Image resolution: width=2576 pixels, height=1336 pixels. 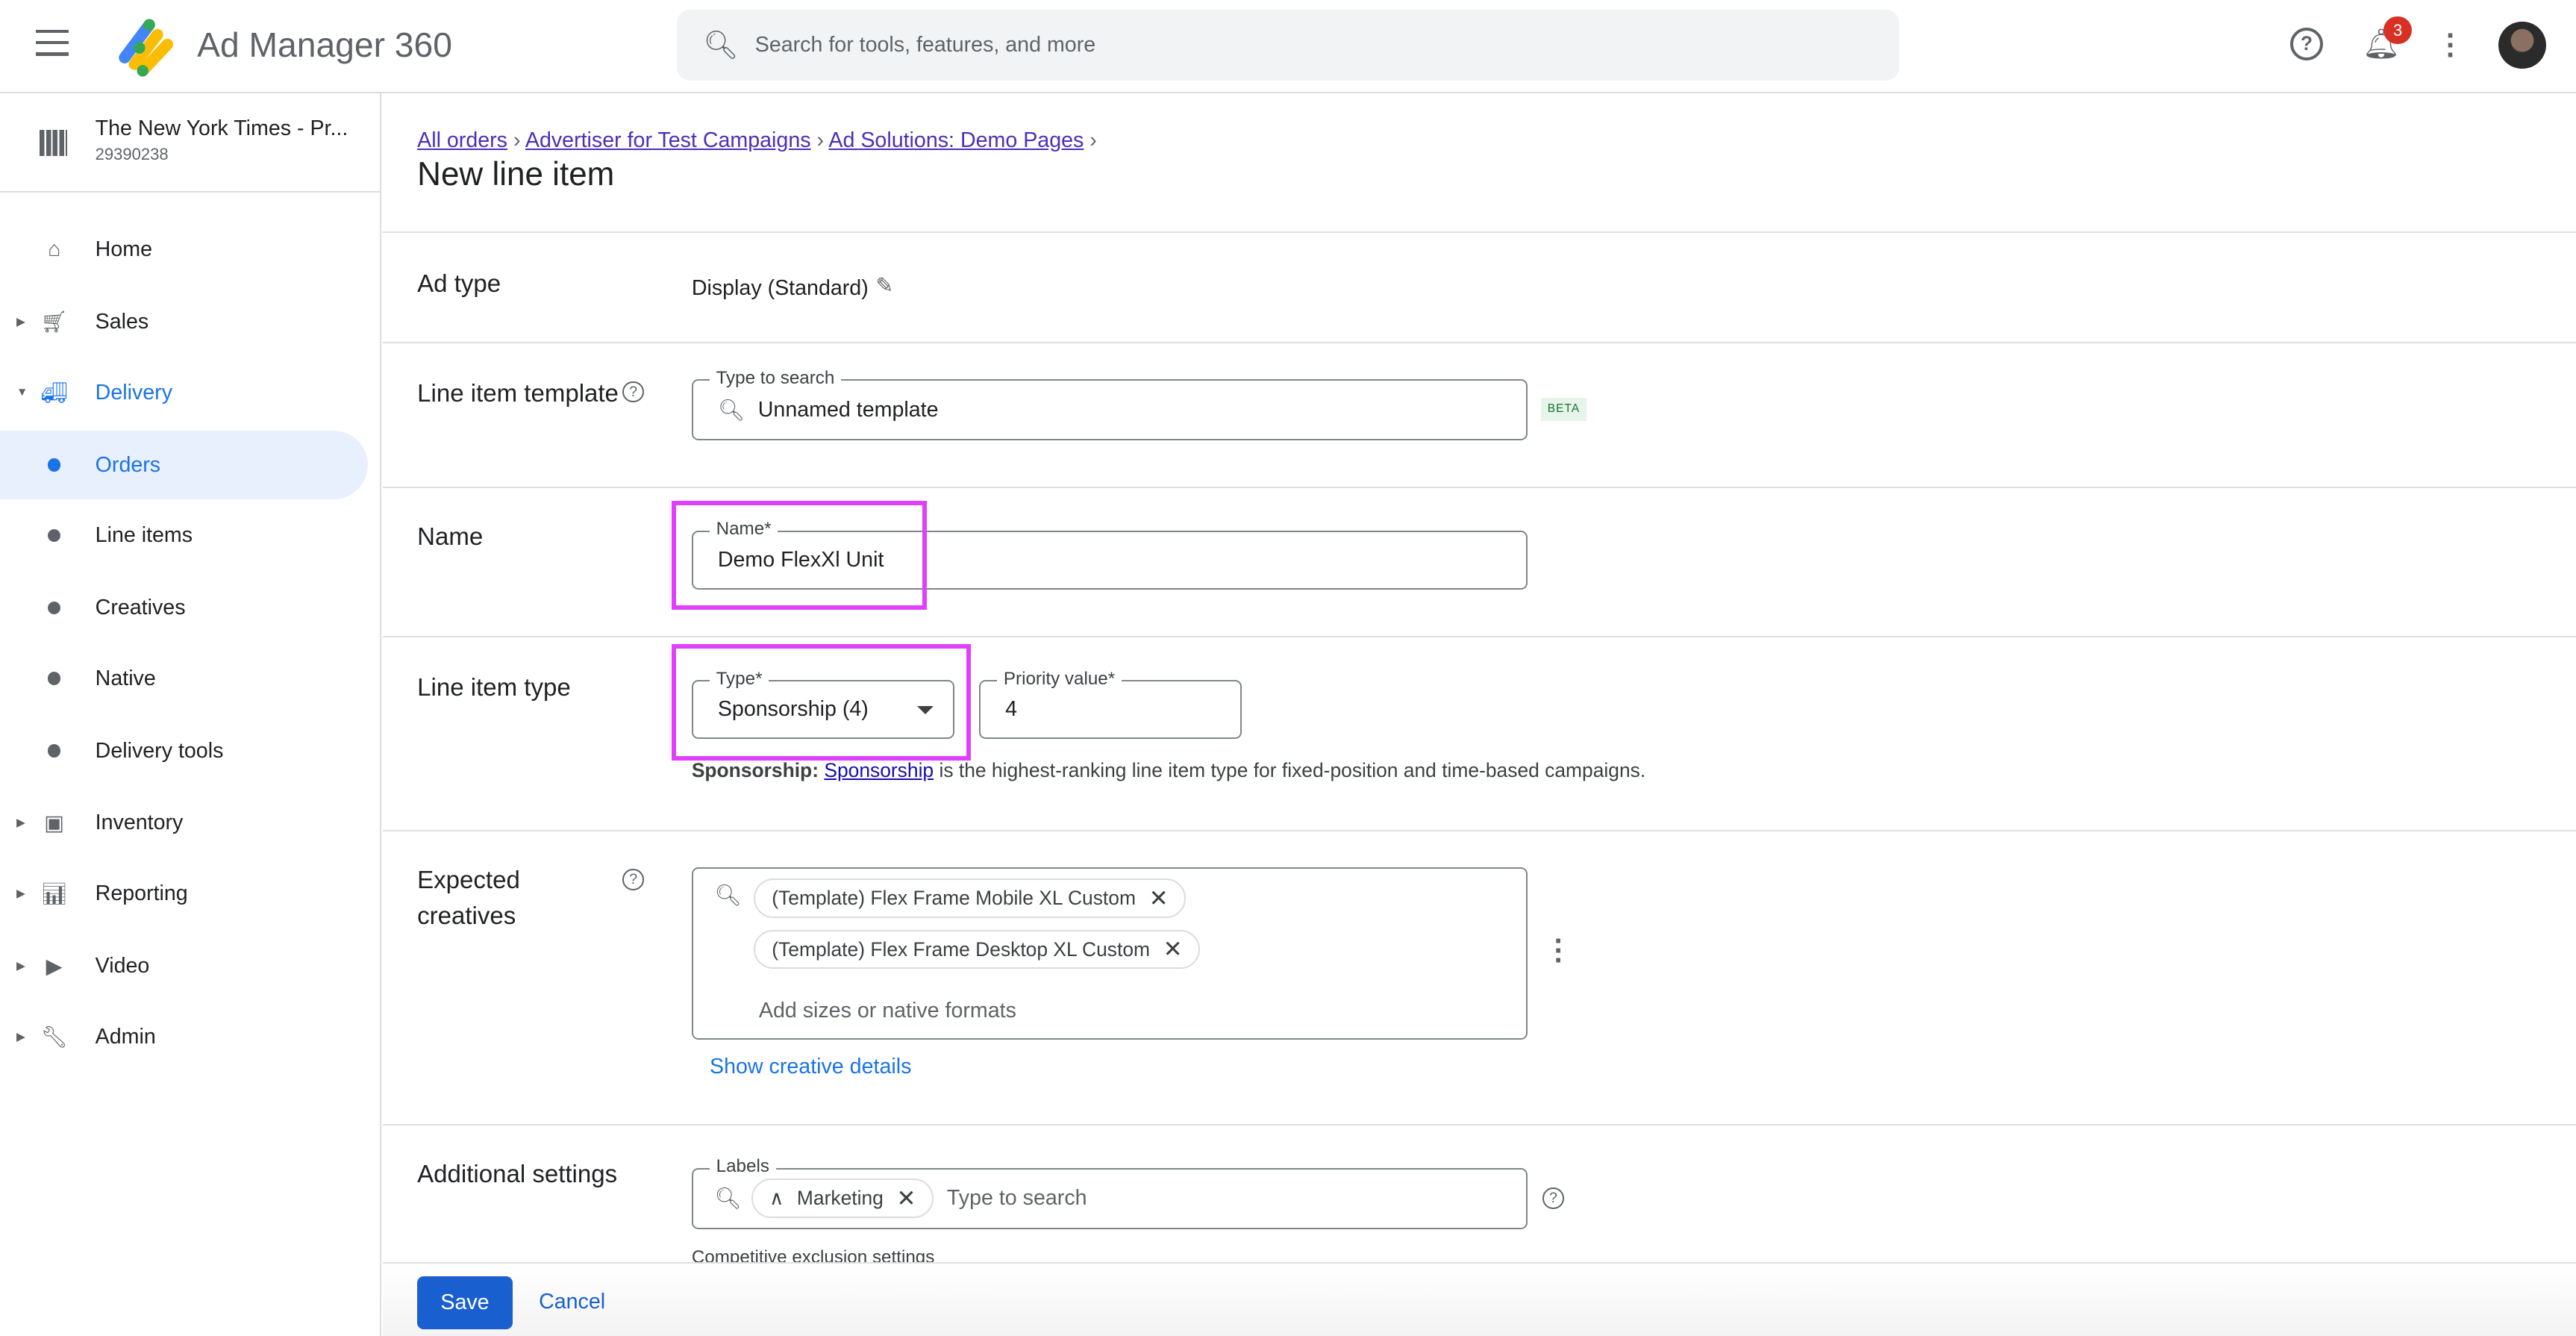 I want to click on name-label: Name, so click(x=450, y=536).